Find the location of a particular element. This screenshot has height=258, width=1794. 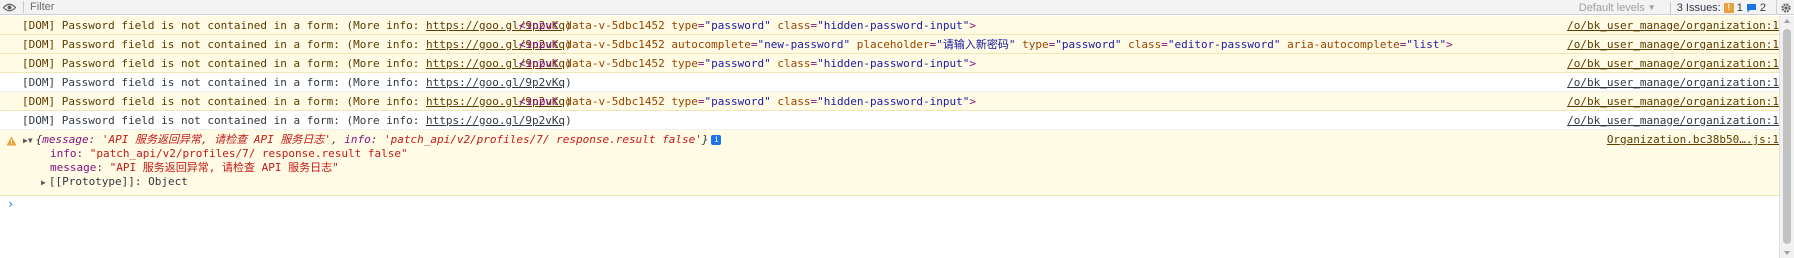

source-link: Organization.bc38b50….js:1 is located at coordinates (1693, 140).